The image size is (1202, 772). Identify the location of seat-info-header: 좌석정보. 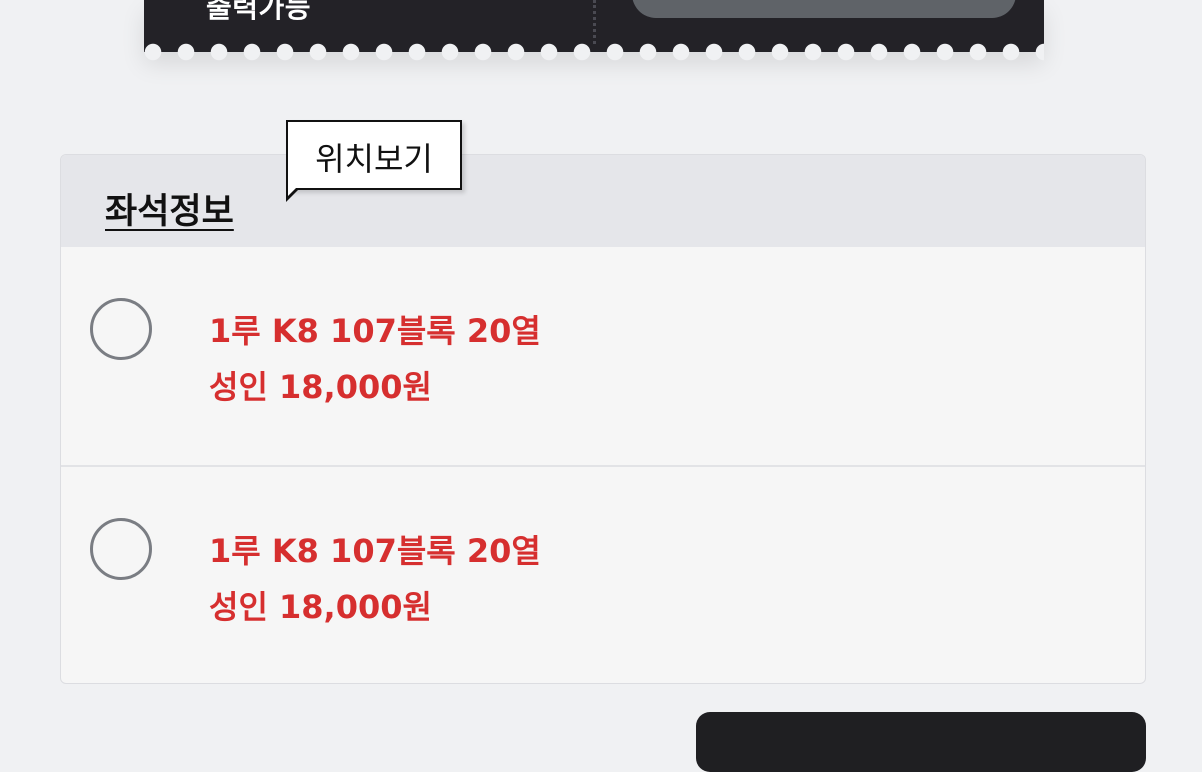
(603, 201).